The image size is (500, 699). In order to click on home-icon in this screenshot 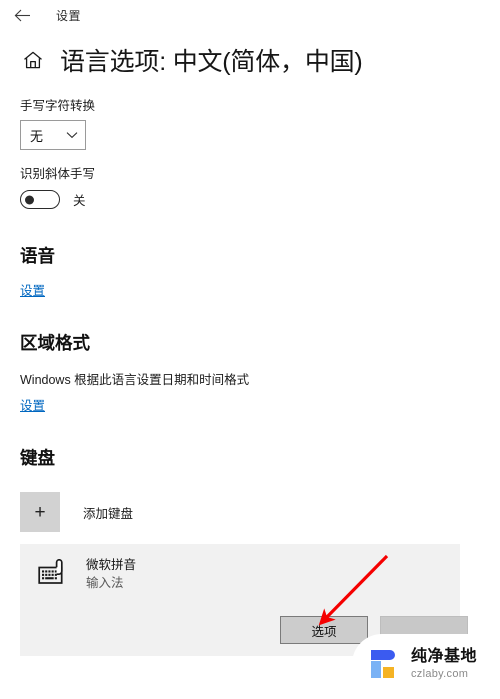, I will do `click(33, 60)`.